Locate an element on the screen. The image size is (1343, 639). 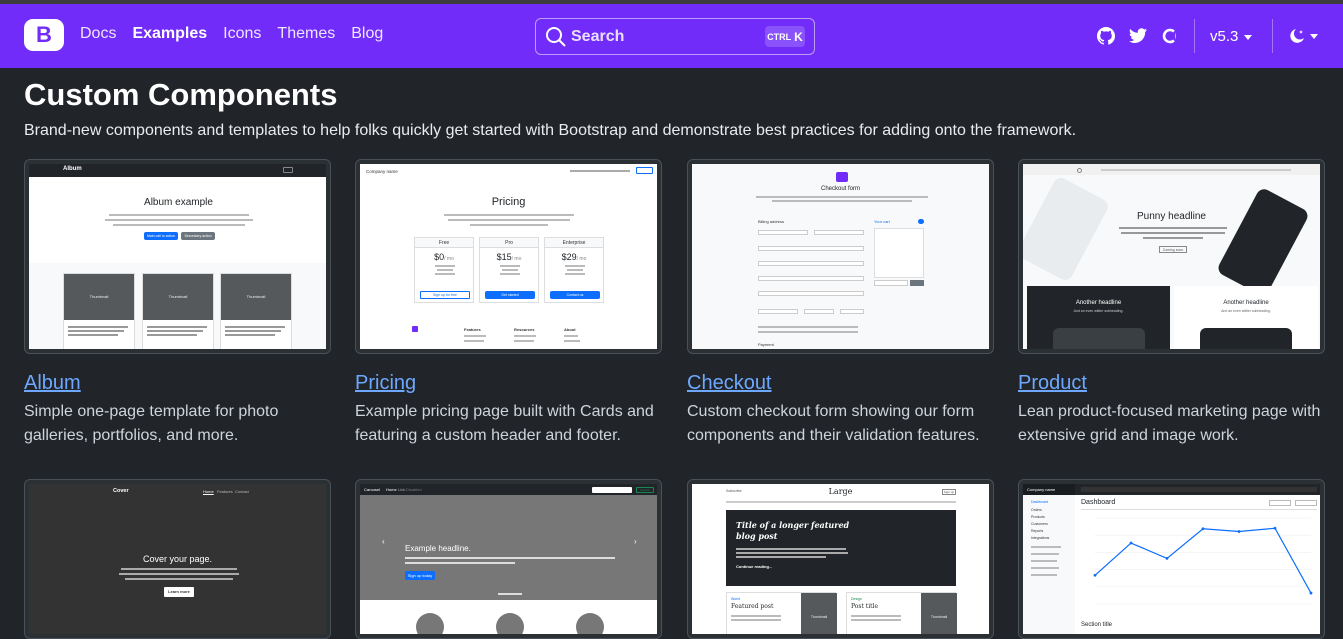
theme-toggle is located at coordinates (1303, 36).